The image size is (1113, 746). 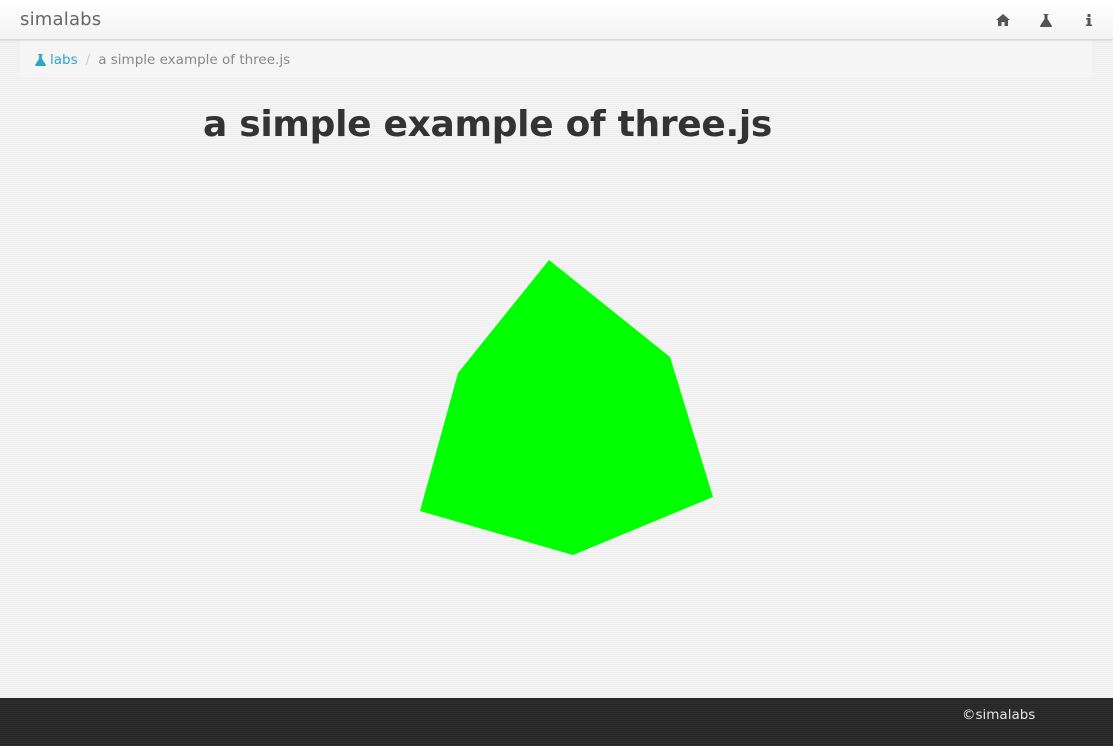 I want to click on brand-link: simalabs, so click(x=60, y=19).